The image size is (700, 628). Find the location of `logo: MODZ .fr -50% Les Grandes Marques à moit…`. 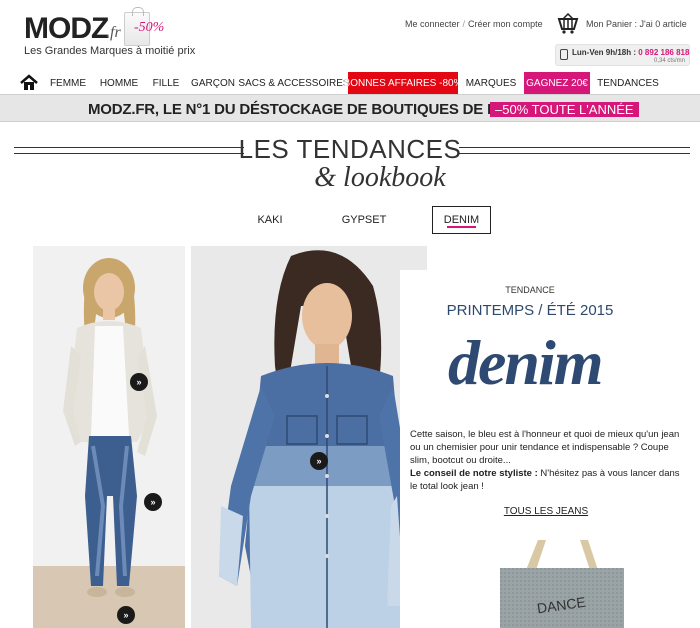

logo: MODZ .fr -50% Les Grandes Marques à moit… is located at coordinates (109, 33).